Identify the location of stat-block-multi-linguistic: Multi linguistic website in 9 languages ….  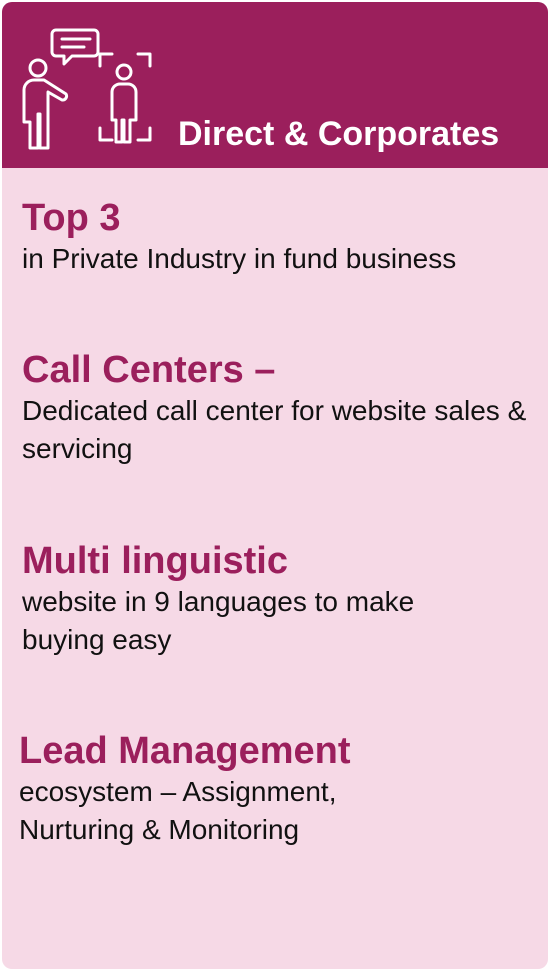
(277, 599).